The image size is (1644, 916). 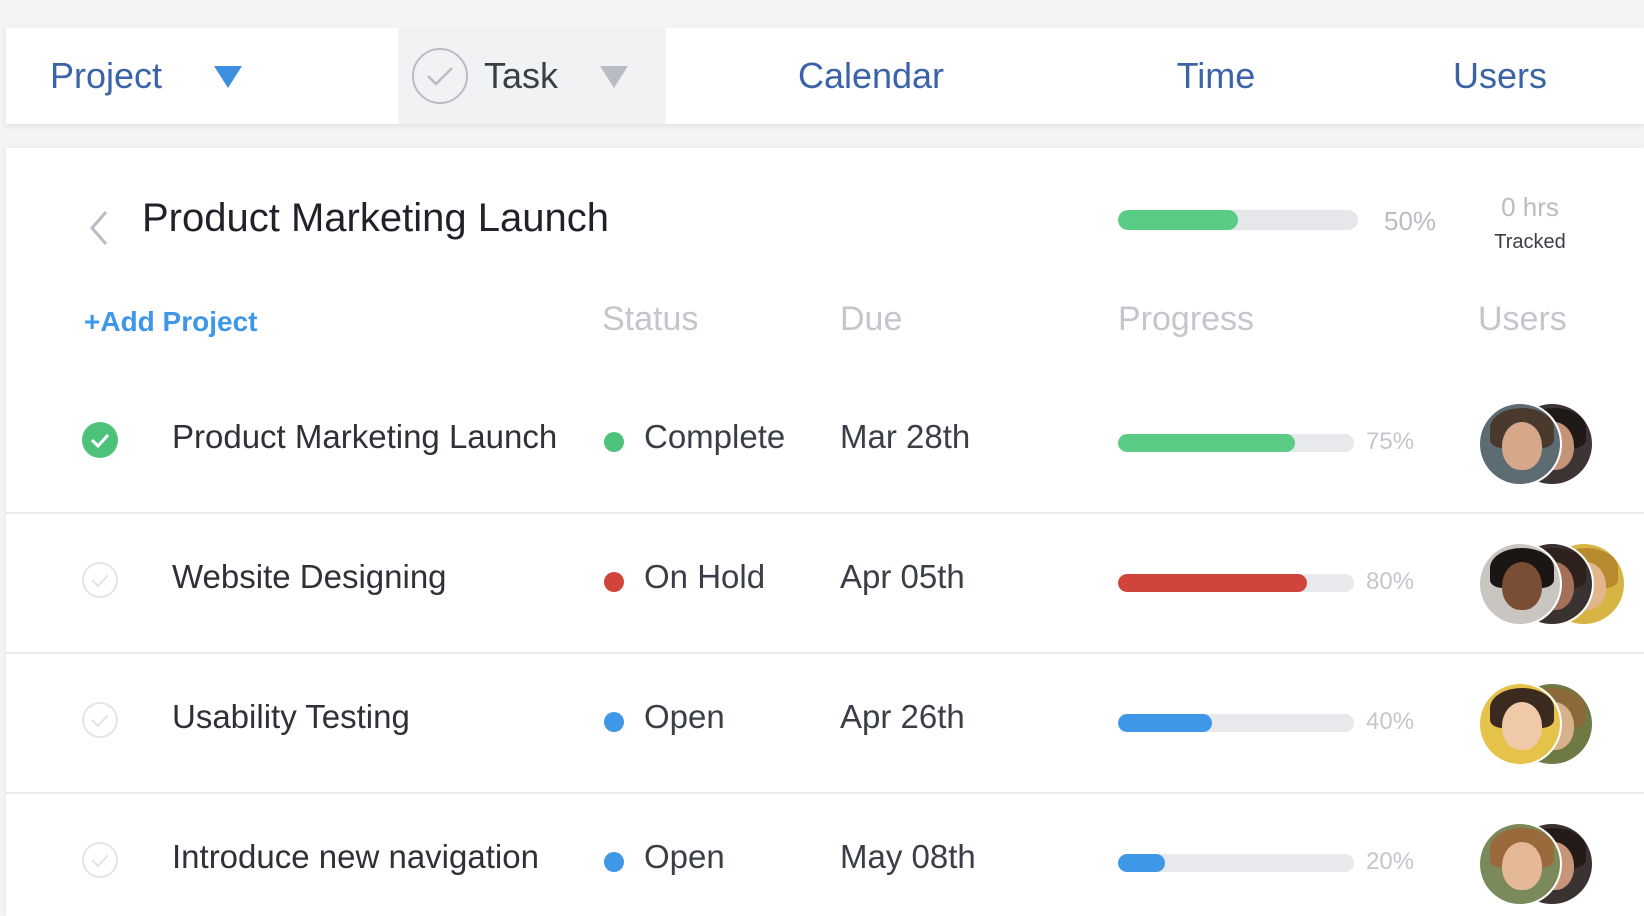 I want to click on due-date: Mar 28th, so click(x=905, y=436).